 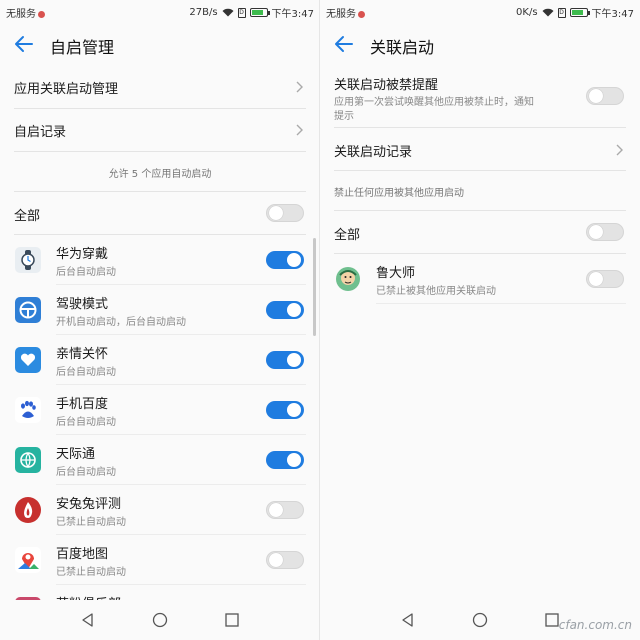 What do you see at coordinates (203, 12) in the screenshot?
I see `network-speed: 27B/s` at bounding box center [203, 12].